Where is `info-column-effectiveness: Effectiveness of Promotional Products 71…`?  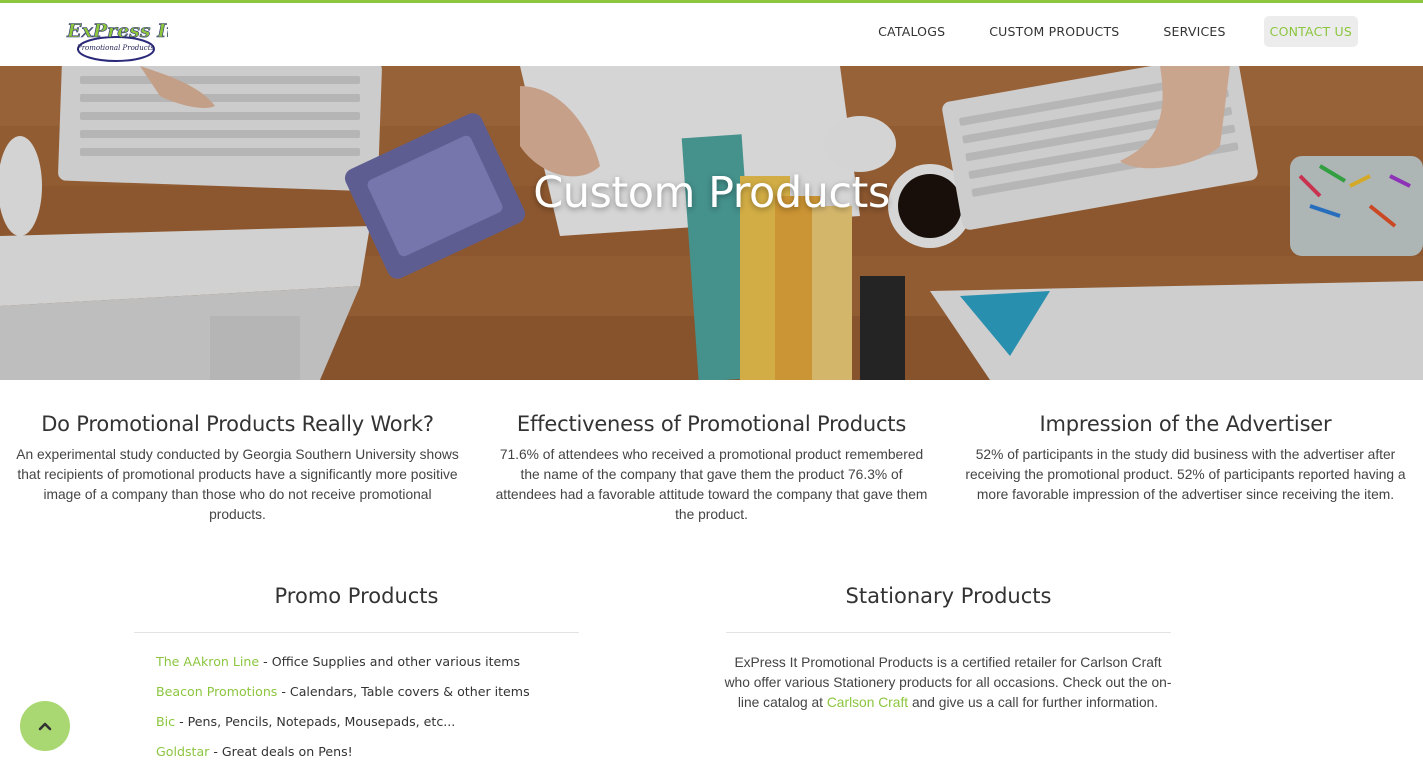
info-column-effectiveness: Effectiveness of Promotional Products 71… is located at coordinates (711, 468).